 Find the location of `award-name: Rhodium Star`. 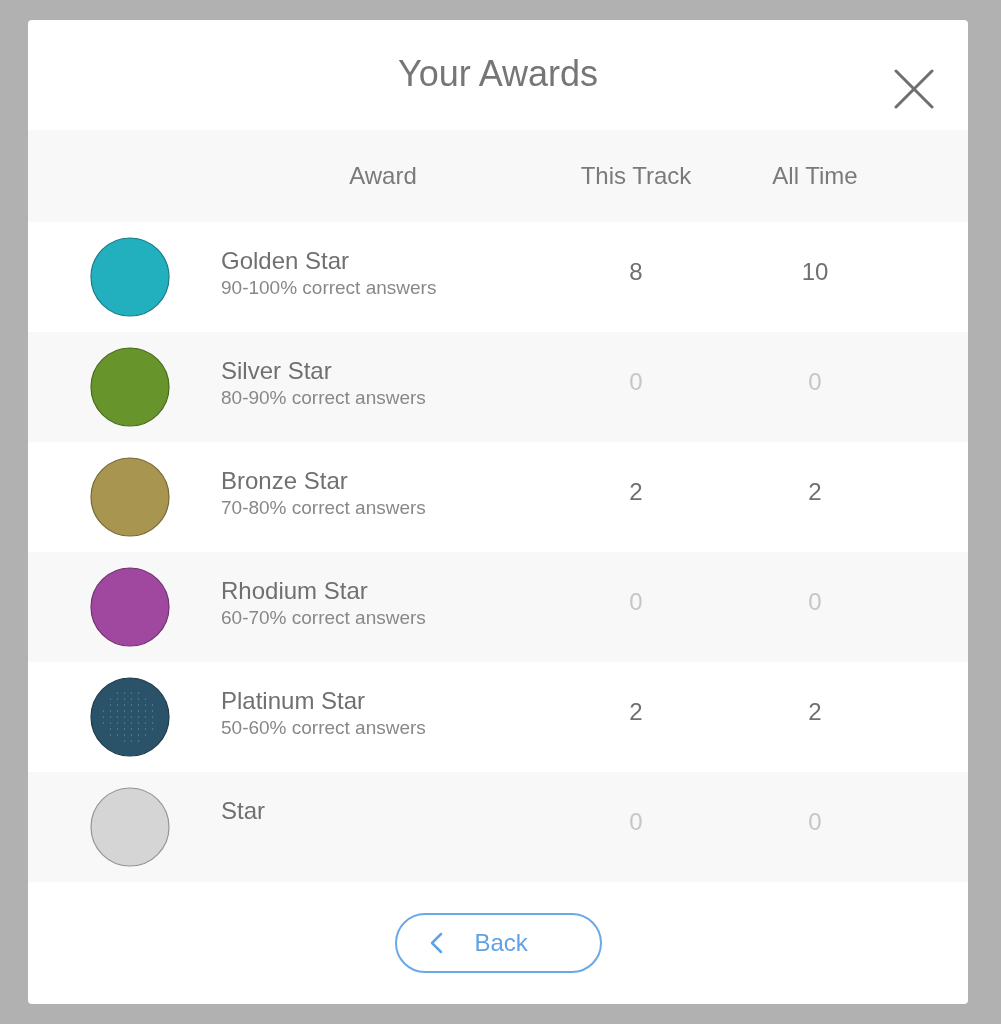

award-name: Rhodium Star is located at coordinates (294, 591).